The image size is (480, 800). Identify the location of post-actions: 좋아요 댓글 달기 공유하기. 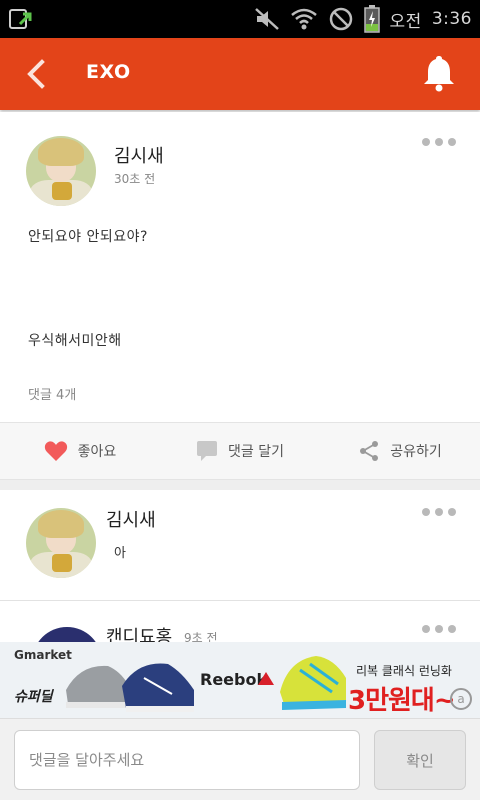
(240, 451).